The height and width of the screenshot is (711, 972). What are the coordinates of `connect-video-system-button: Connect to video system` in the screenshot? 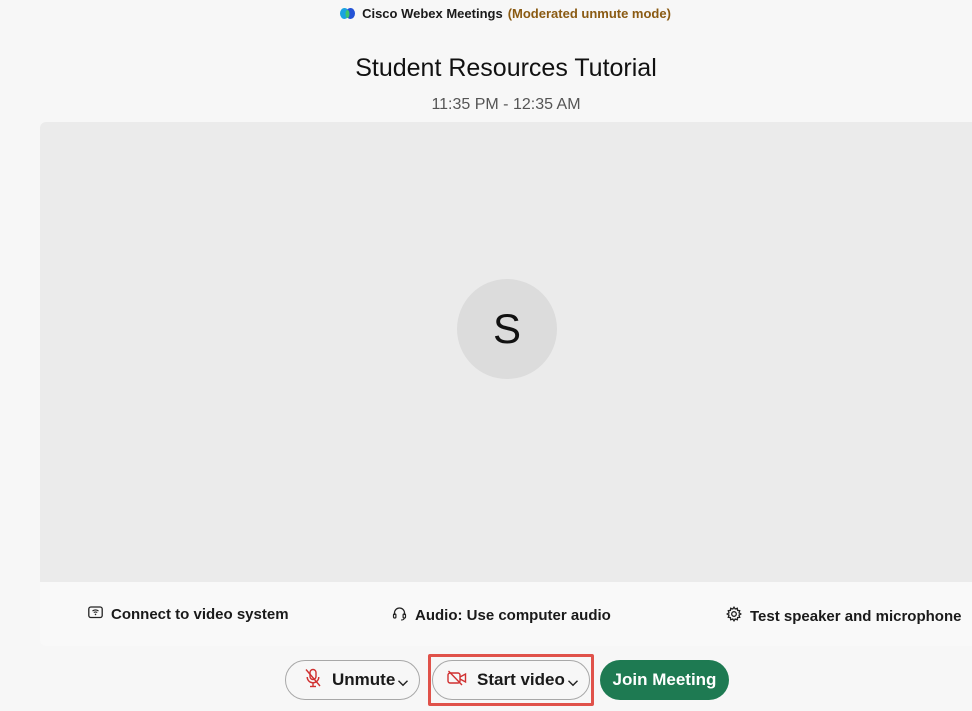 It's located at (188, 614).